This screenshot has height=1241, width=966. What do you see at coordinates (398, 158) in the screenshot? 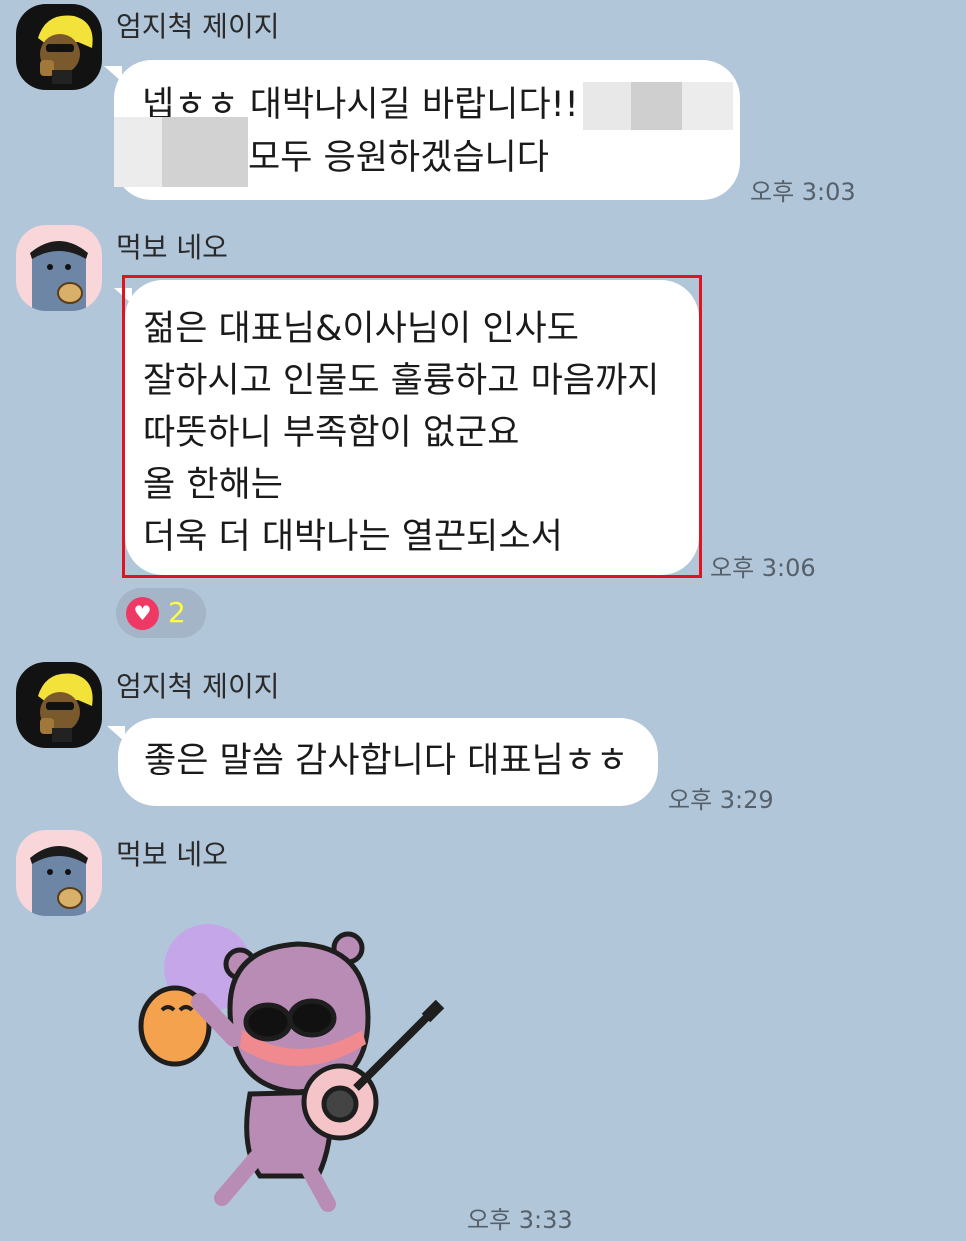
I see `message-text: 모두 응원하겠습니다` at bounding box center [398, 158].